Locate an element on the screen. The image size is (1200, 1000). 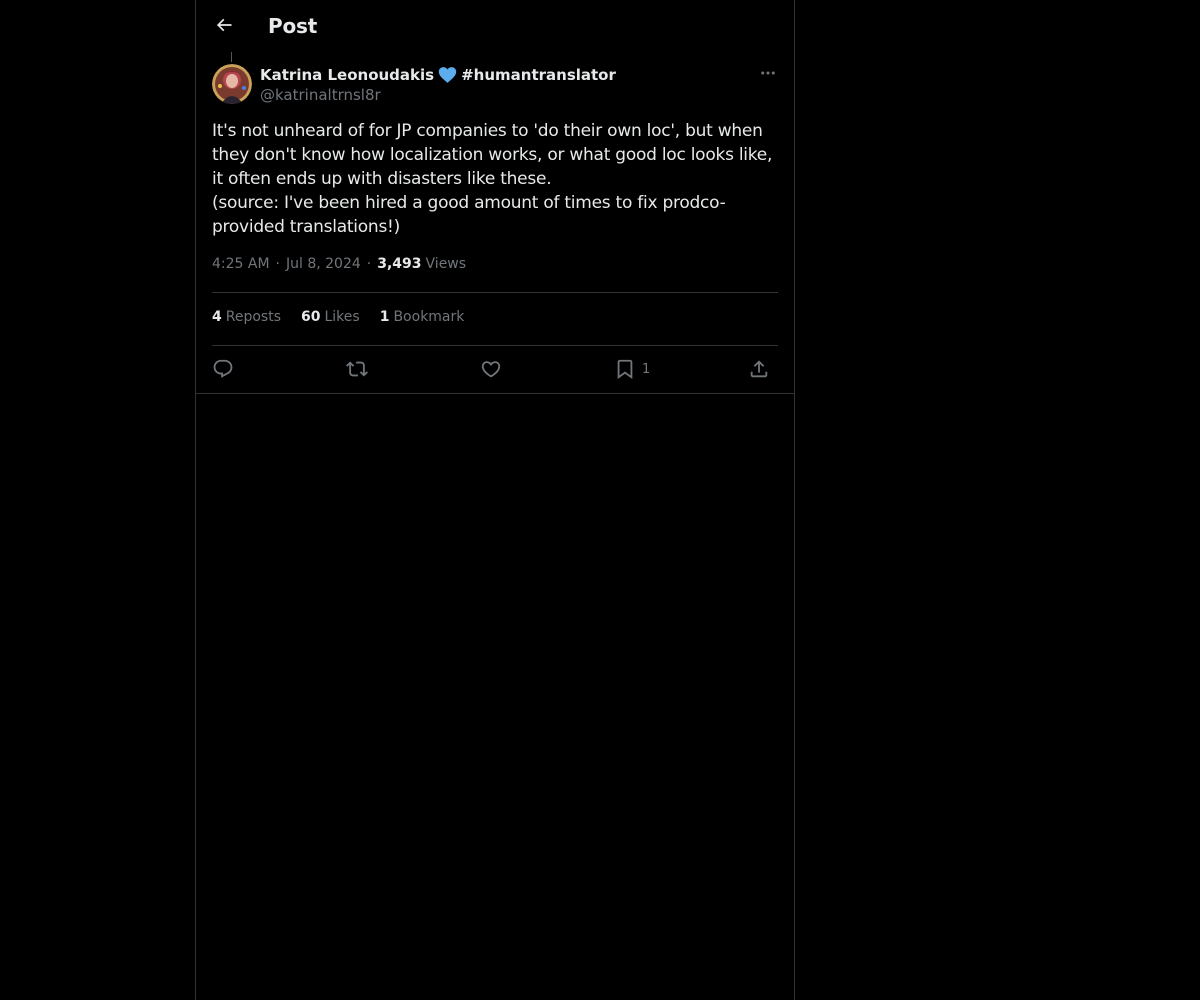
likes-stat: 60 Likes is located at coordinates (330, 317).